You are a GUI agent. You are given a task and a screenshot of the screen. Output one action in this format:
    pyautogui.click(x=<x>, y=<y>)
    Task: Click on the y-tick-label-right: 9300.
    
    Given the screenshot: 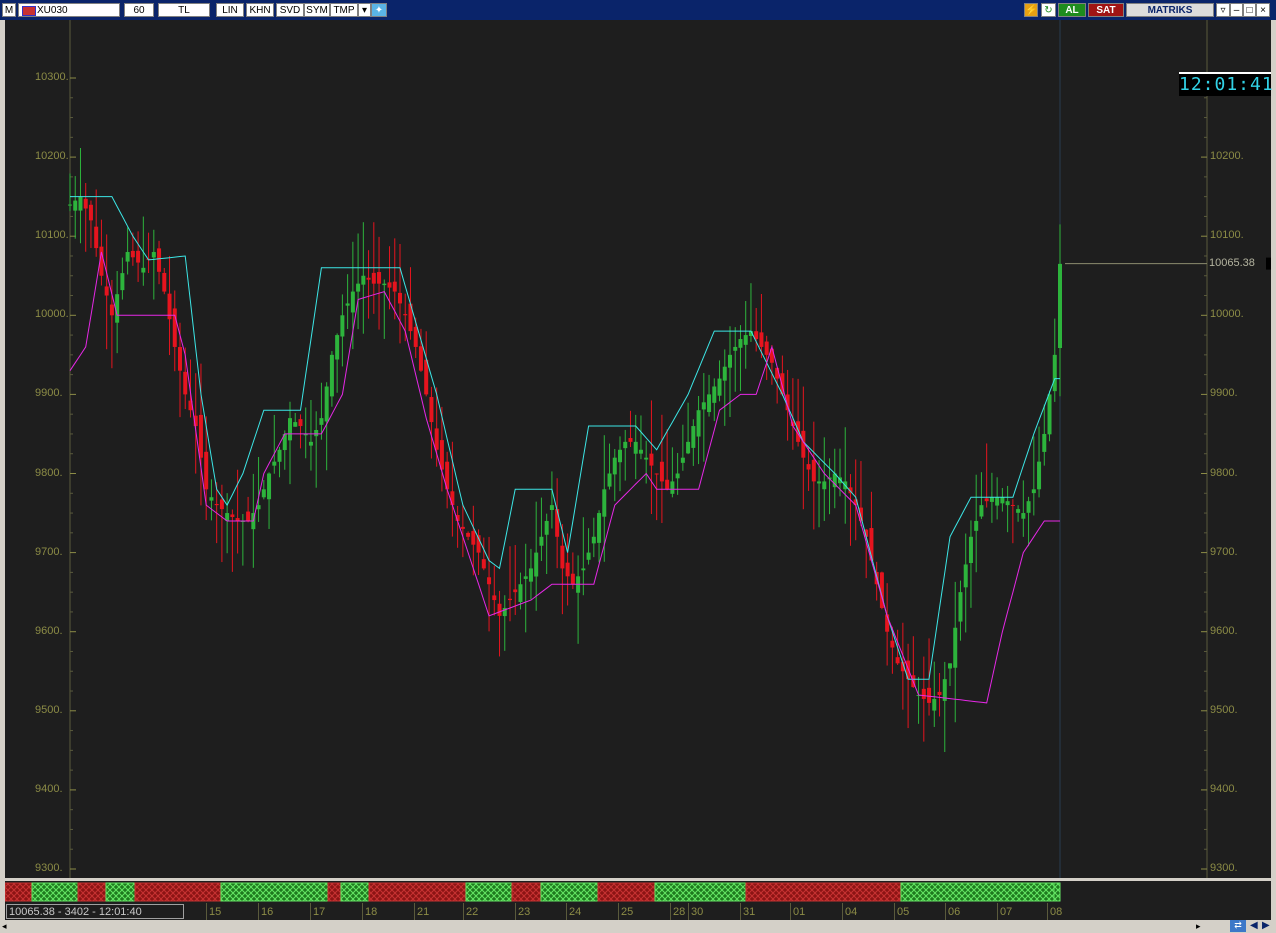 What is the action you would take?
    pyautogui.click(x=1224, y=868)
    